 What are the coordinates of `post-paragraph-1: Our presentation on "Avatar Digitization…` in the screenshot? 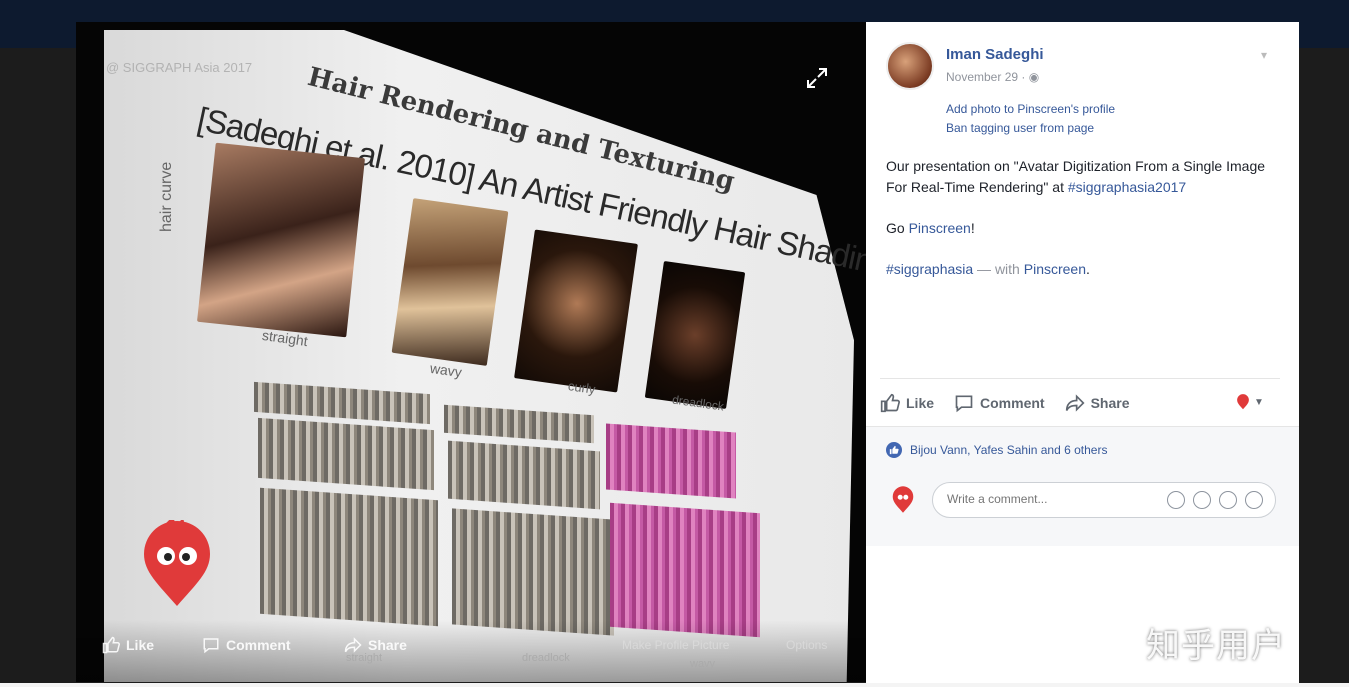 It's located at (1086, 177).